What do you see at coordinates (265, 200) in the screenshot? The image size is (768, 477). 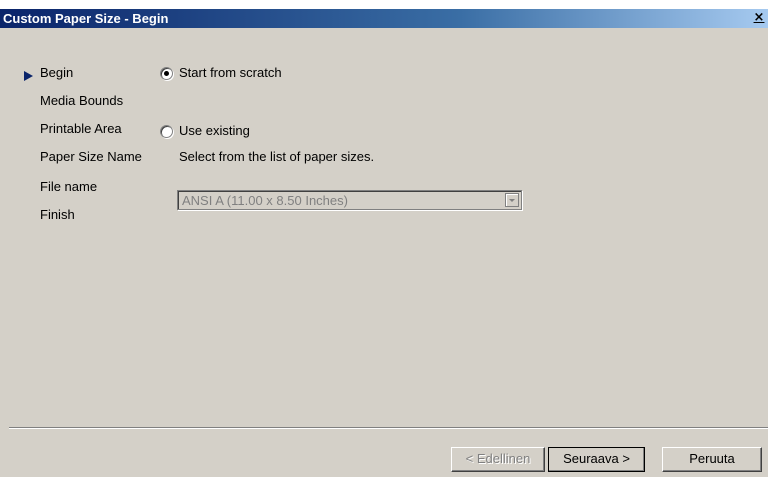 I see `paper-size-dropdown-value: ANSI A (11.00 x 8.50 Inches)` at bounding box center [265, 200].